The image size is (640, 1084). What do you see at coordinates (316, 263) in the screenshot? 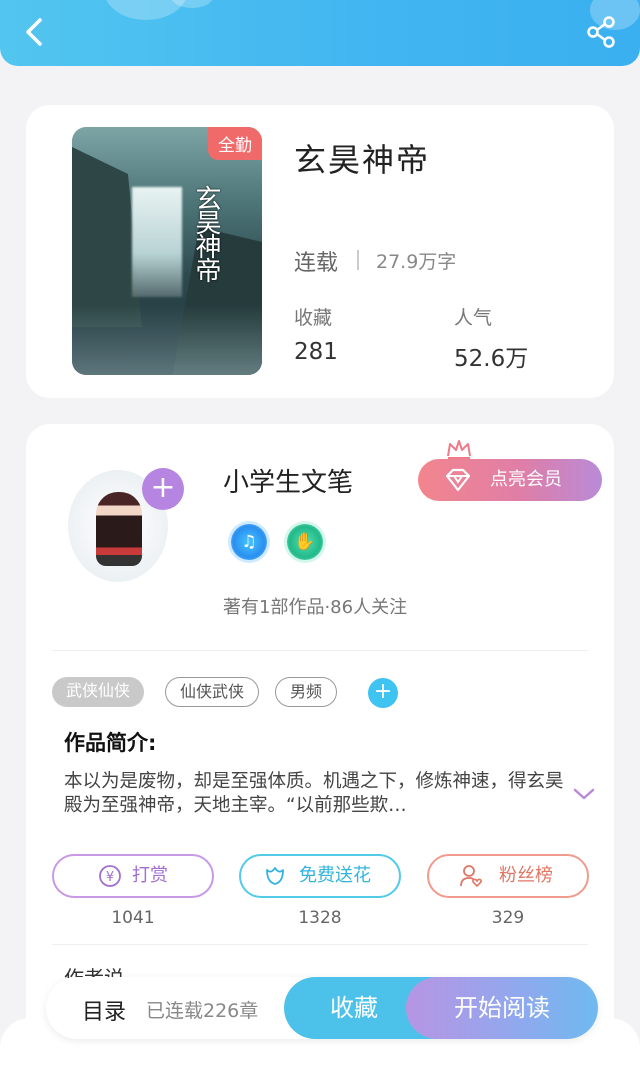
I see `serial-status: 连载` at bounding box center [316, 263].